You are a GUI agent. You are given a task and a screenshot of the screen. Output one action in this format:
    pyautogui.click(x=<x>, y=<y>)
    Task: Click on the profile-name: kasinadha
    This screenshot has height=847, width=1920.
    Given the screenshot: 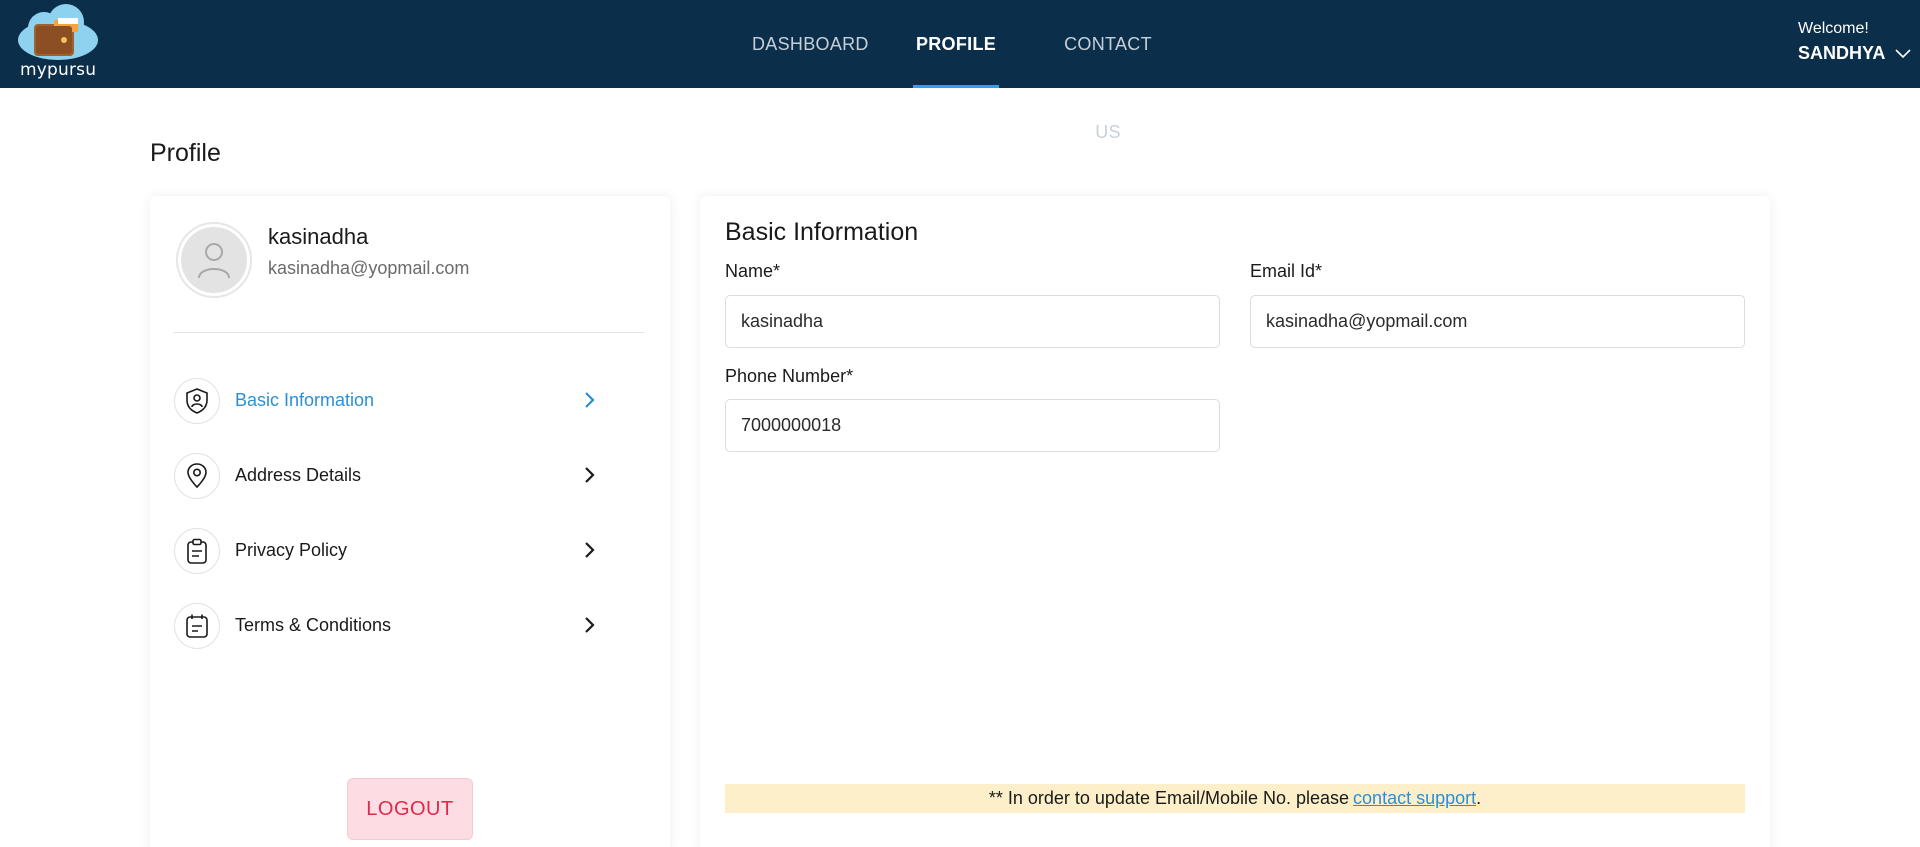 What is the action you would take?
    pyautogui.click(x=318, y=236)
    